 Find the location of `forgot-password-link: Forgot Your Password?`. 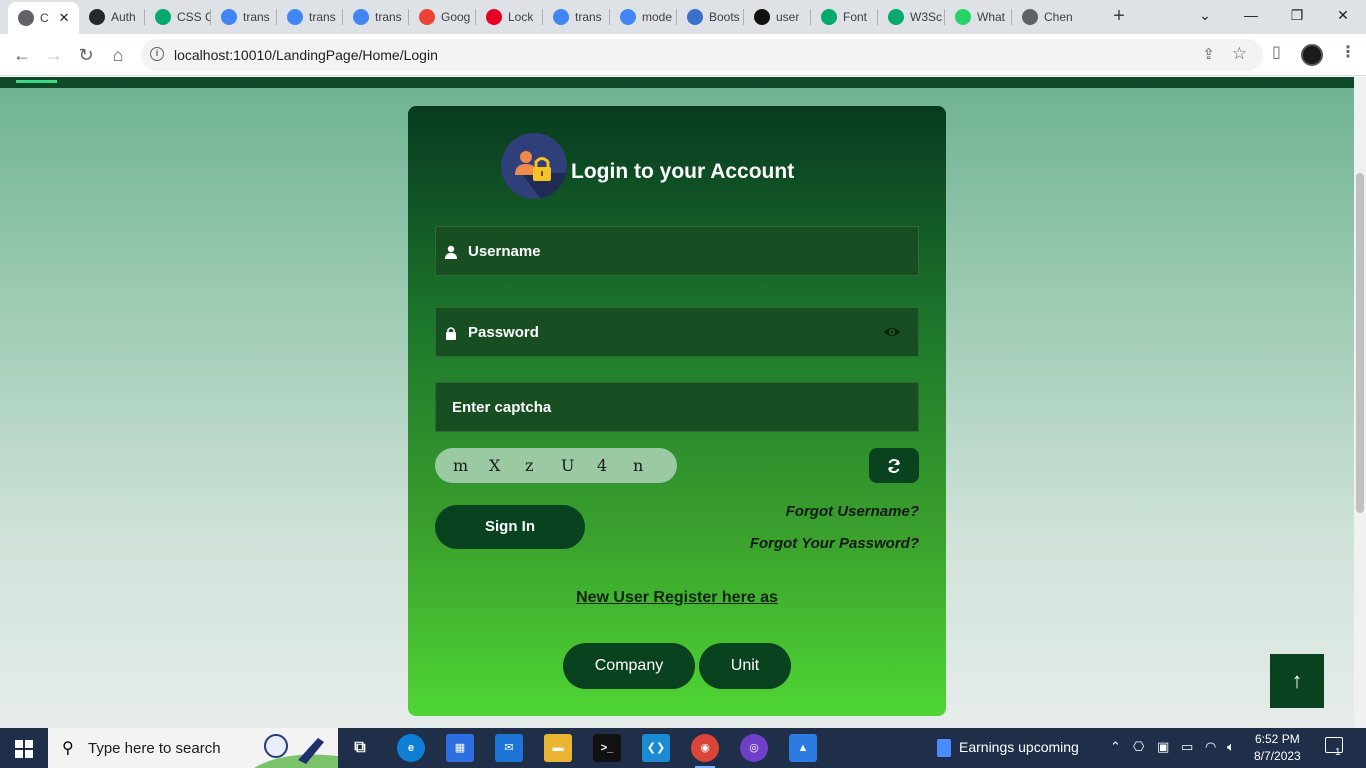

forgot-password-link: Forgot Your Password? is located at coordinates (834, 543).